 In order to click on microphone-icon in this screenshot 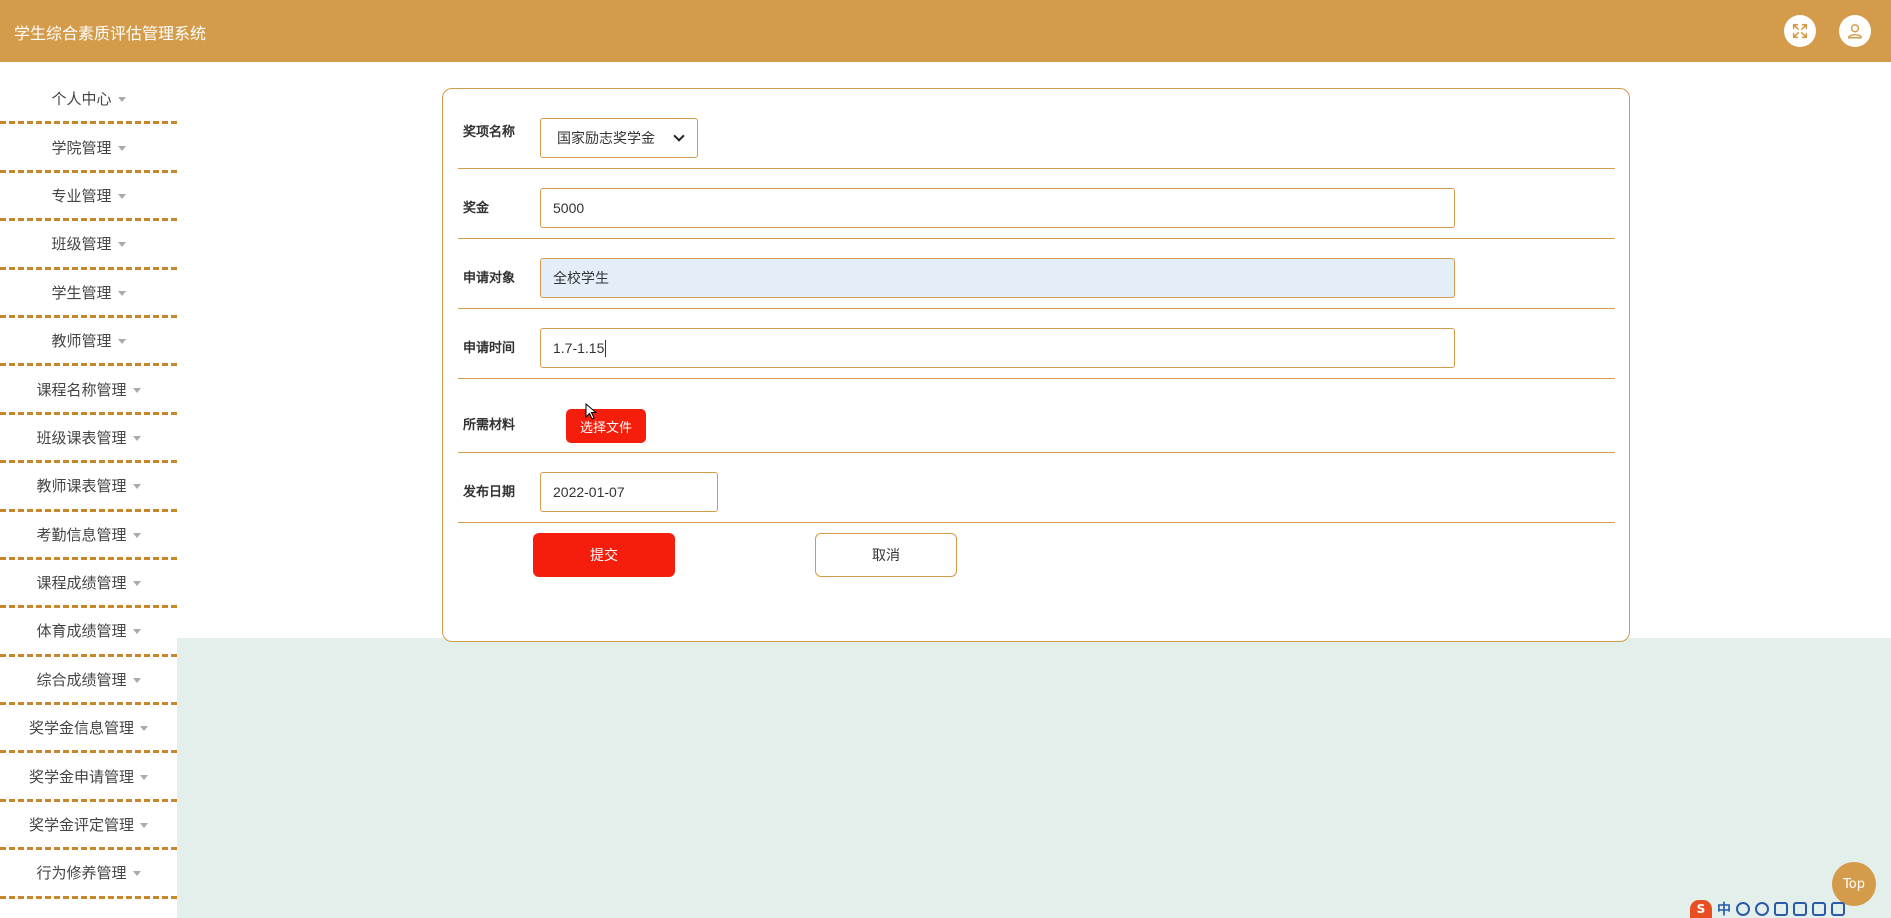, I will do `click(1781, 909)`.